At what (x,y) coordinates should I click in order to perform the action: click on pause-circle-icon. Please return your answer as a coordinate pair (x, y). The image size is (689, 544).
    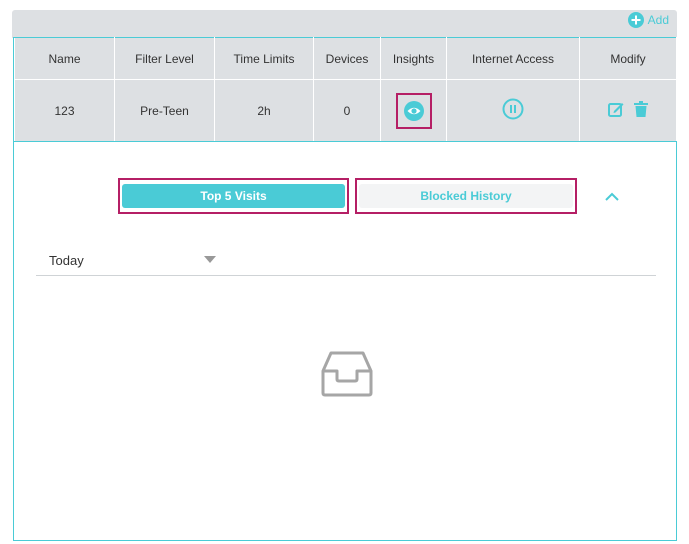
    Looking at the image, I should click on (513, 109).